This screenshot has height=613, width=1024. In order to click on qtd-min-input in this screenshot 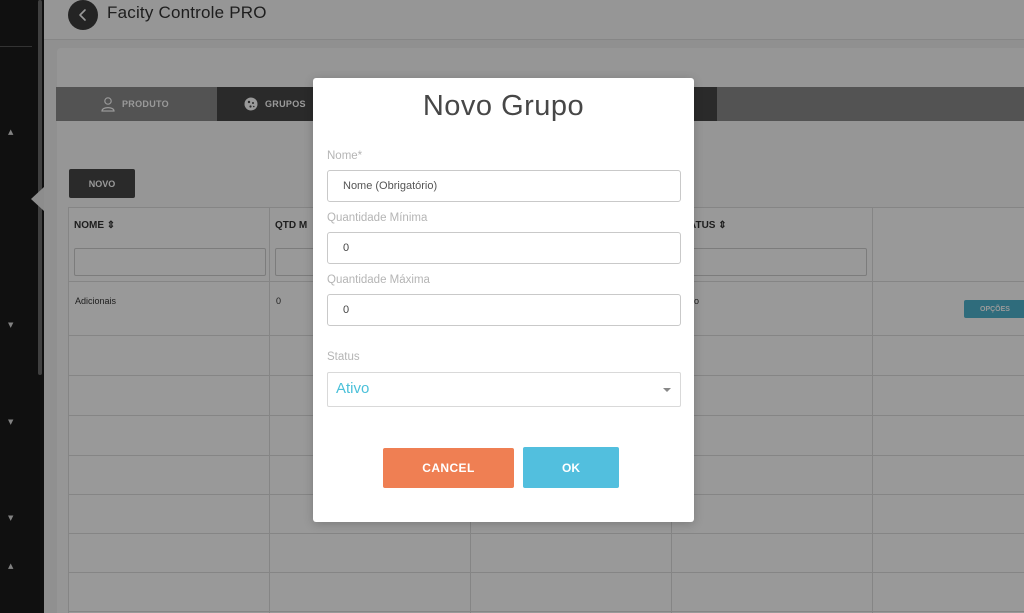, I will do `click(504, 248)`.